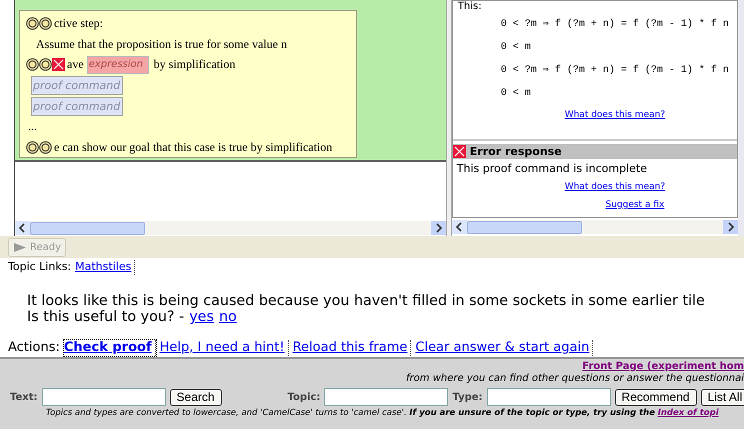  I want to click on hint-message: It looks like this is being caused because you haven't filled in some sockets in some earlier tile, so click(366, 301).